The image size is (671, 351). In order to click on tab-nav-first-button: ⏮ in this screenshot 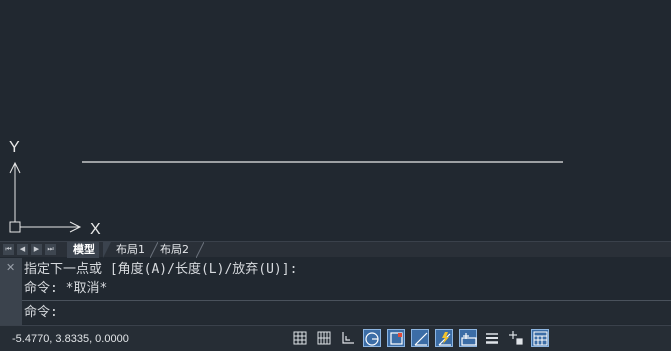, I will do `click(8, 249)`.